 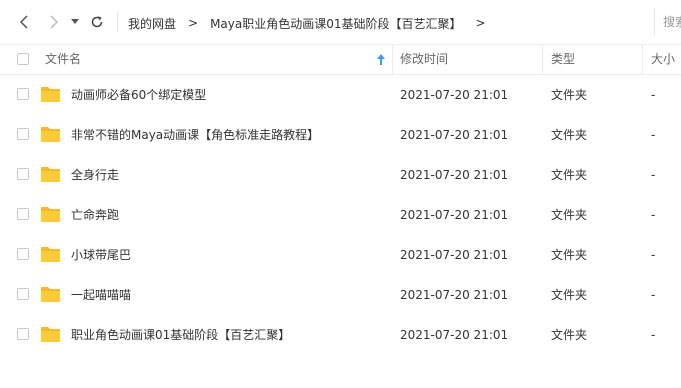 I want to click on chevron-left-icon, so click(x=23, y=22).